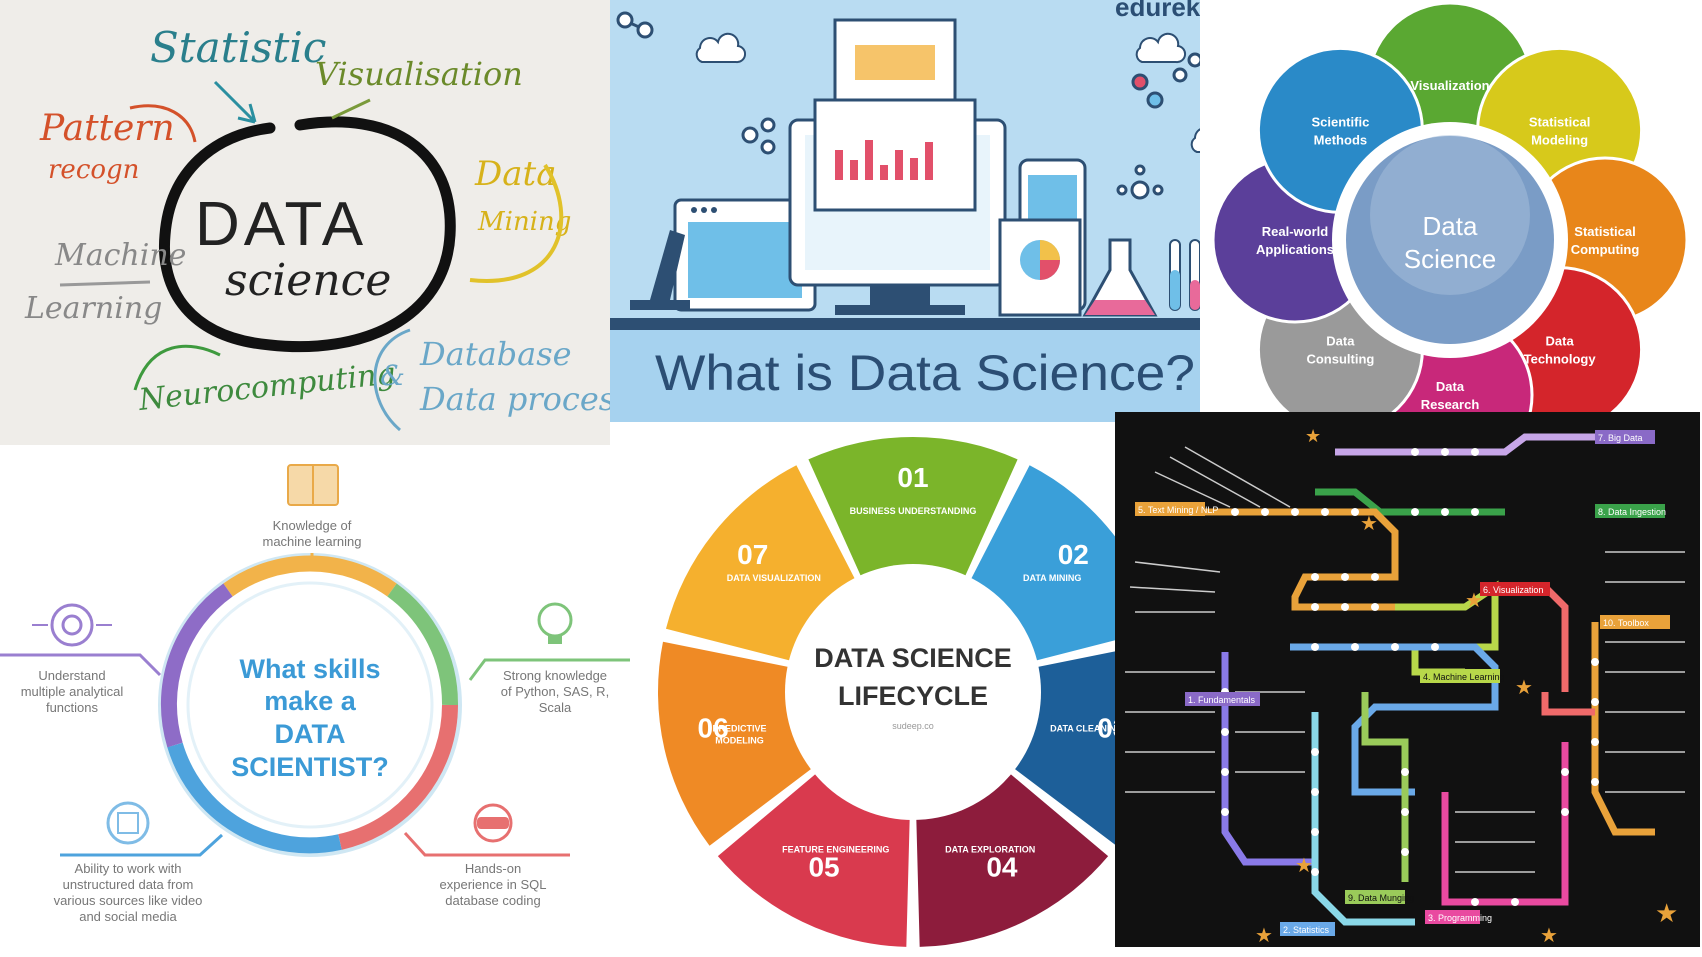  I want to click on connector-br, so click(486, 844).